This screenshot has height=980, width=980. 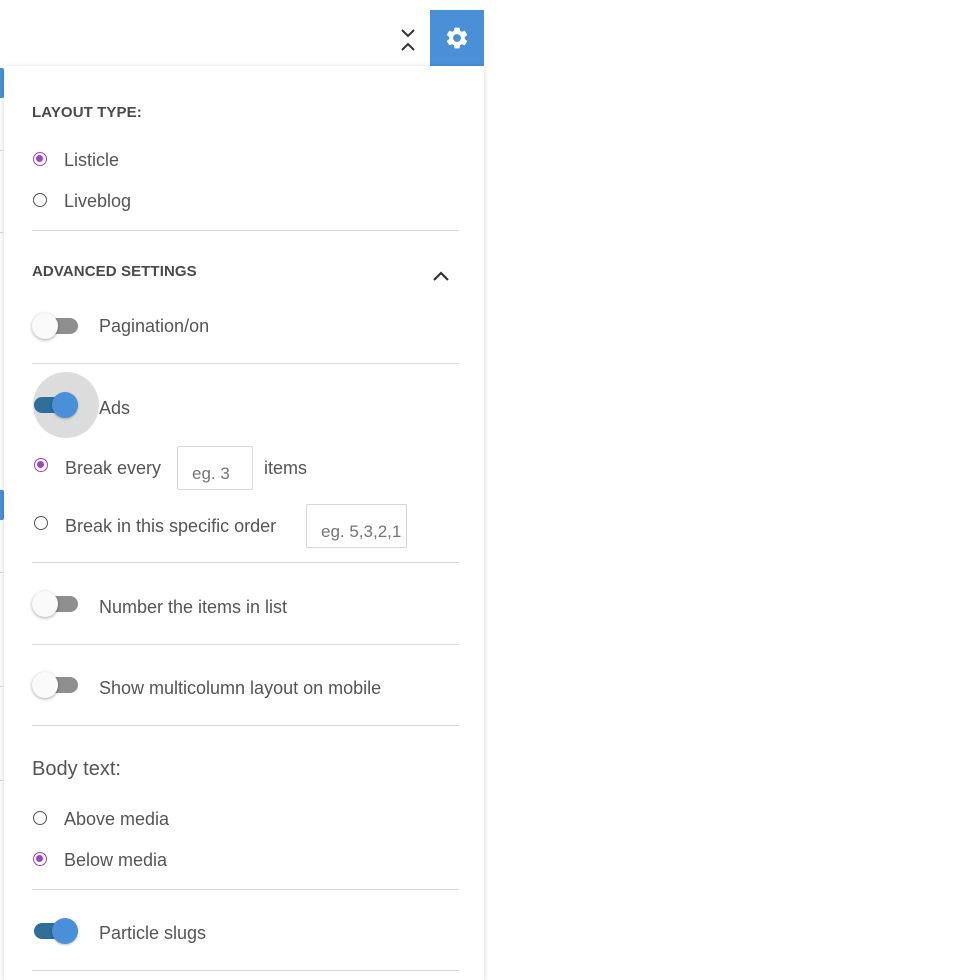 I want to click on layout-option-liveblog: Liveblog, so click(x=132, y=202).